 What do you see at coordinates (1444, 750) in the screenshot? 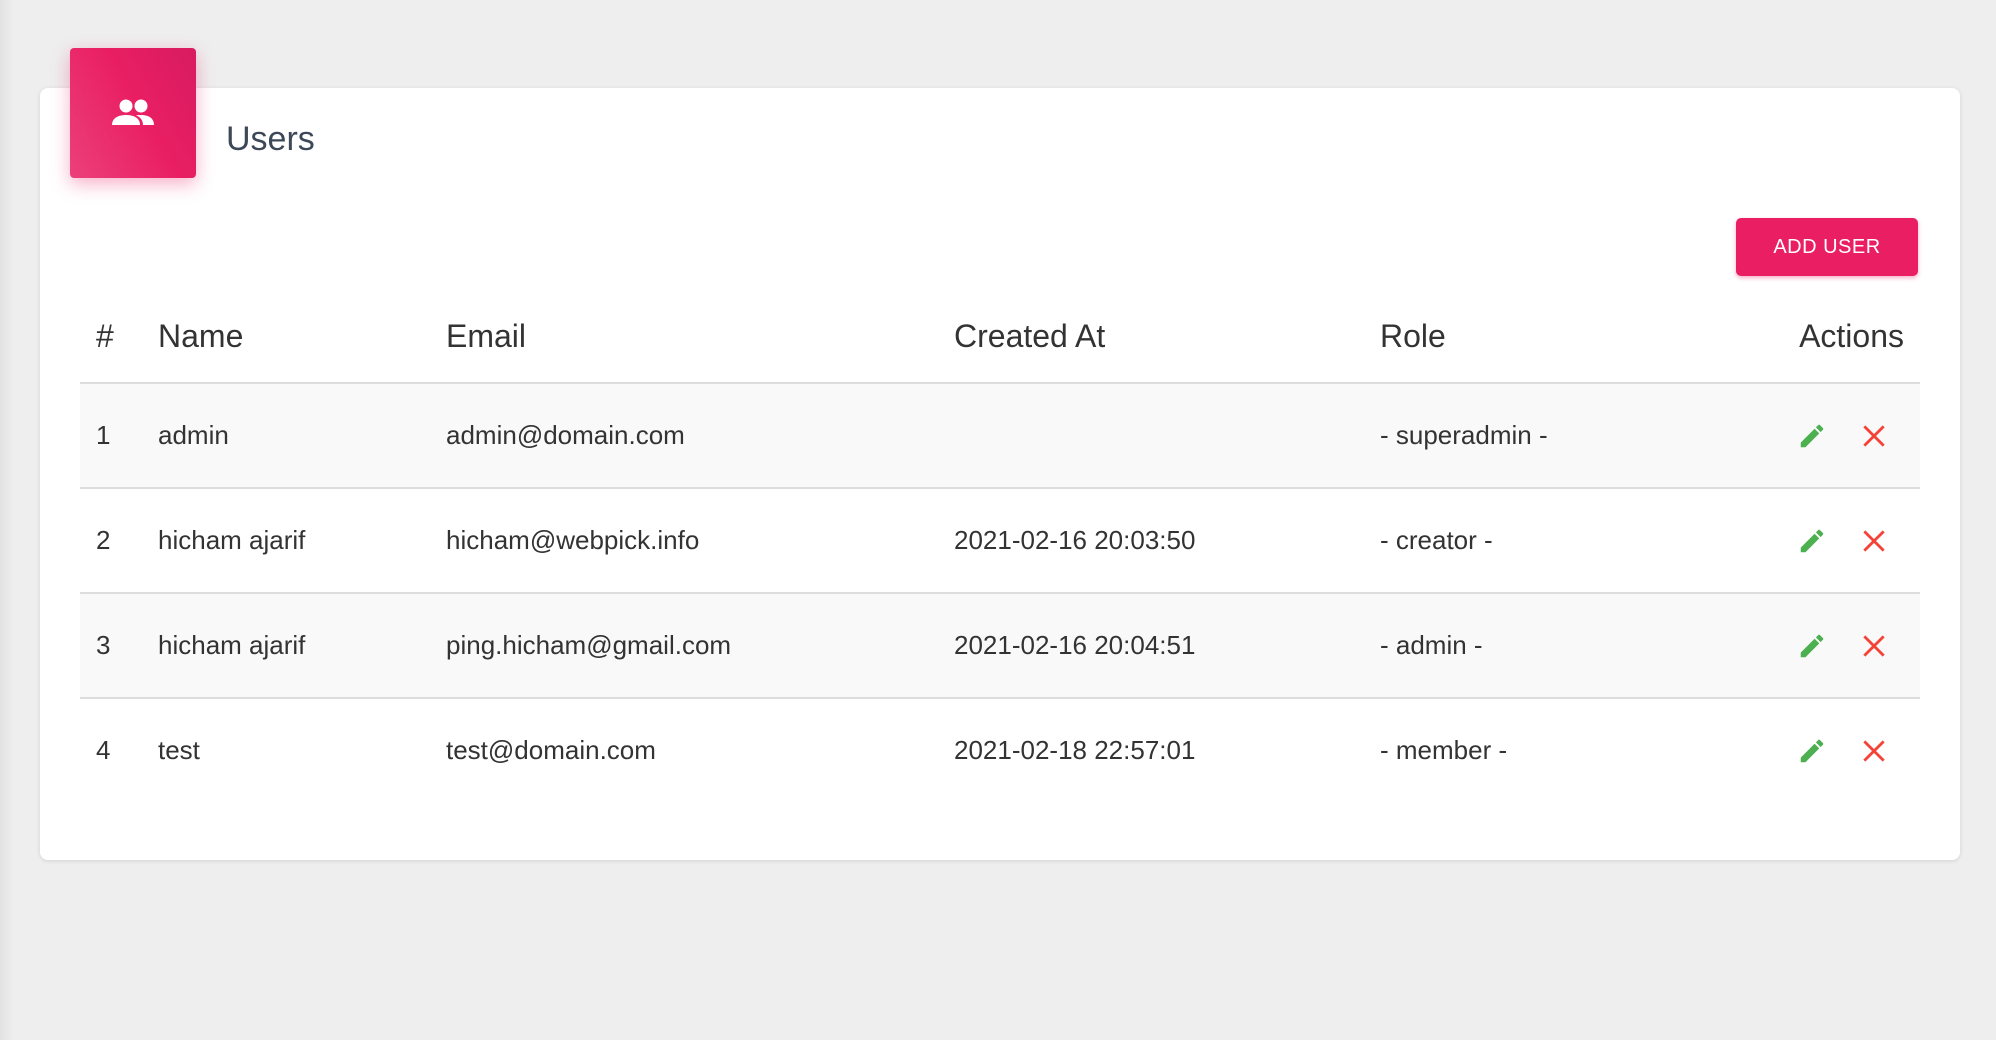
I see `user-role: - member -` at bounding box center [1444, 750].